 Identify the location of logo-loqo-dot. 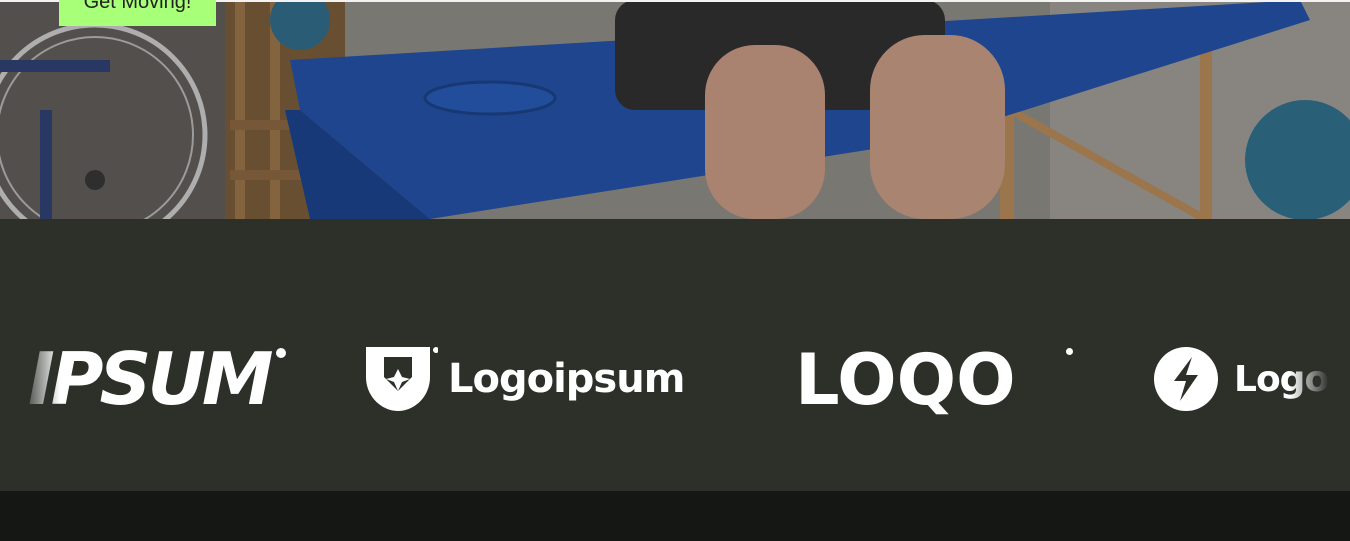
(1069, 351).